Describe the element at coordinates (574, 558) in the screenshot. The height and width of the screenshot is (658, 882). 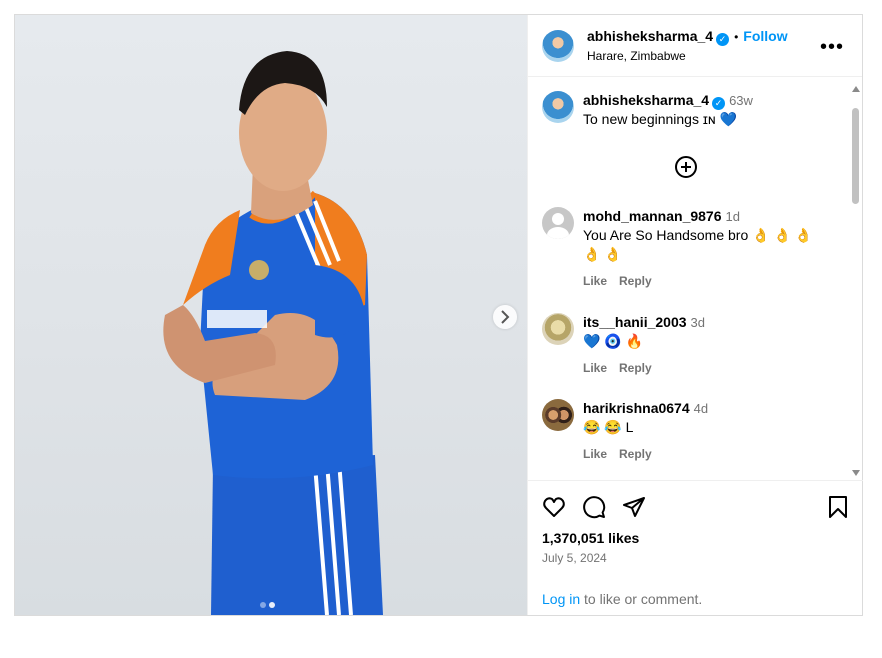
I see `post-date: July 5, 2024` at that location.